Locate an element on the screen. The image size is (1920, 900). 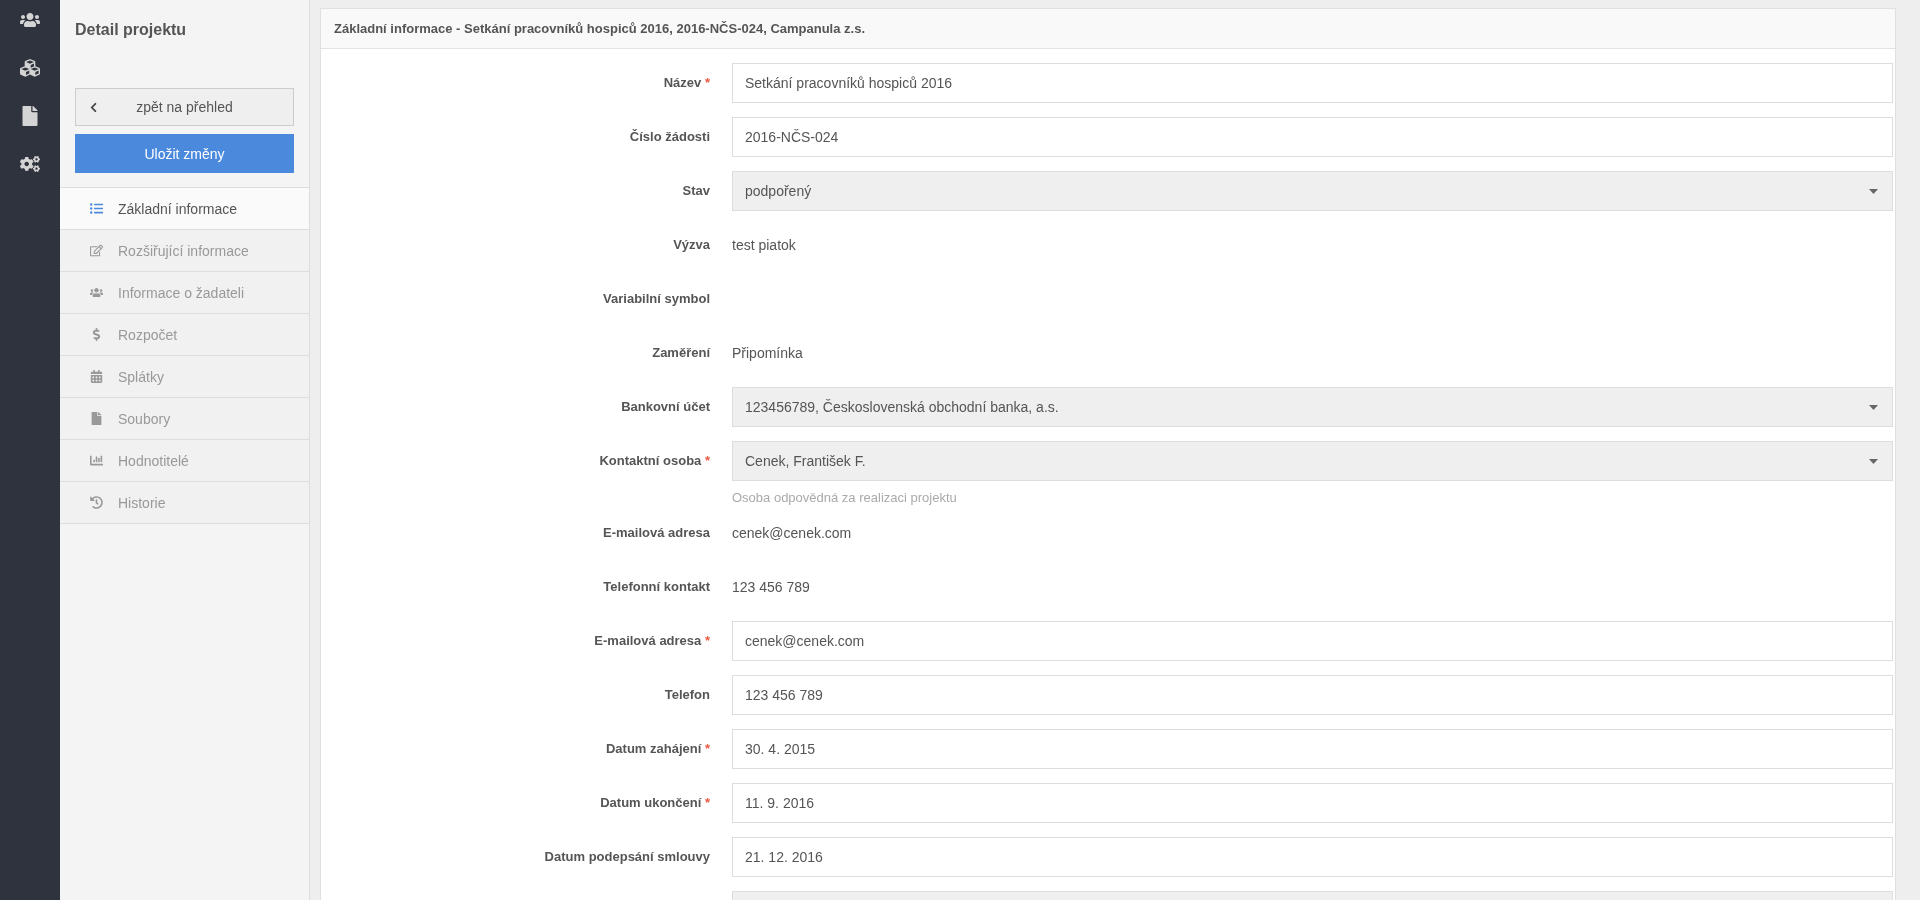
text-field: 2016-NČS-024 is located at coordinates (1312, 137).